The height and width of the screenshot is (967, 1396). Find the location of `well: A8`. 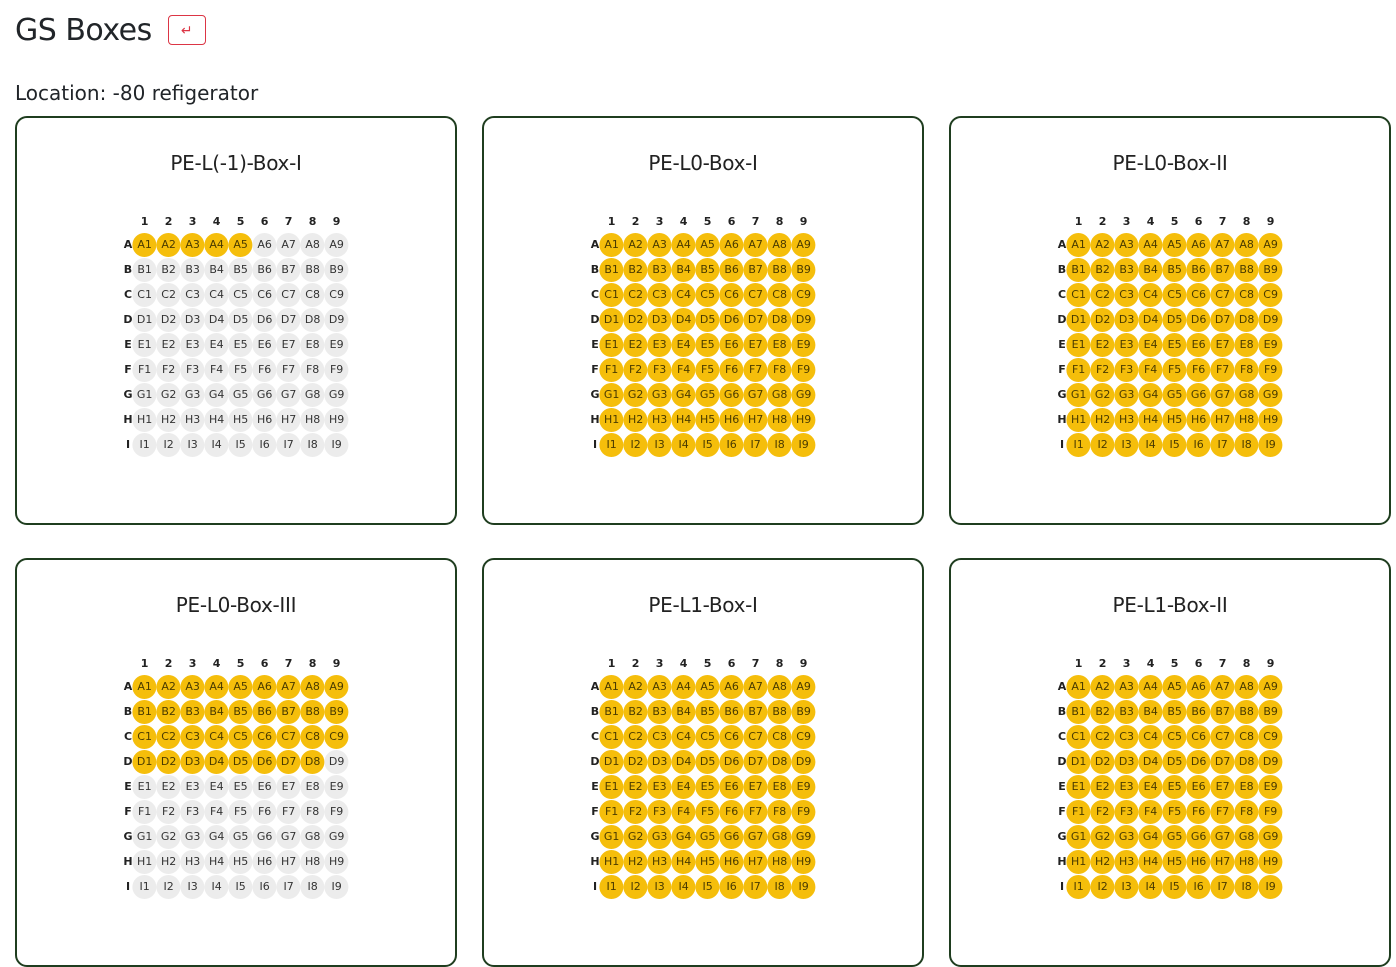

well: A8 is located at coordinates (312, 686).